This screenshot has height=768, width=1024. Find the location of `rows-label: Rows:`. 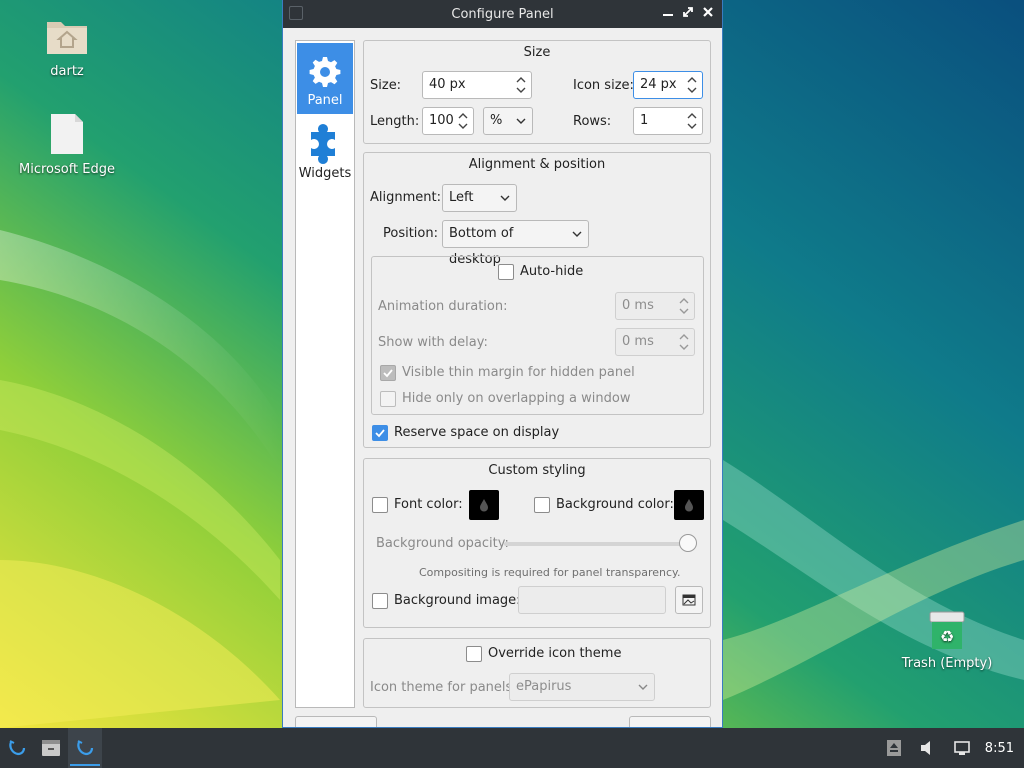

rows-label: Rows: is located at coordinates (592, 121).